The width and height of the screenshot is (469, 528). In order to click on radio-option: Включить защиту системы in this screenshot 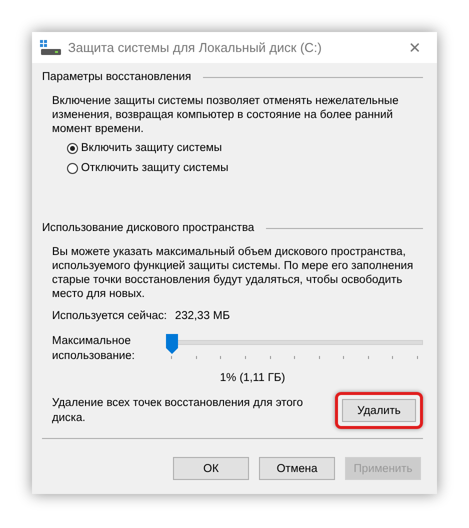, I will do `click(144, 148)`.